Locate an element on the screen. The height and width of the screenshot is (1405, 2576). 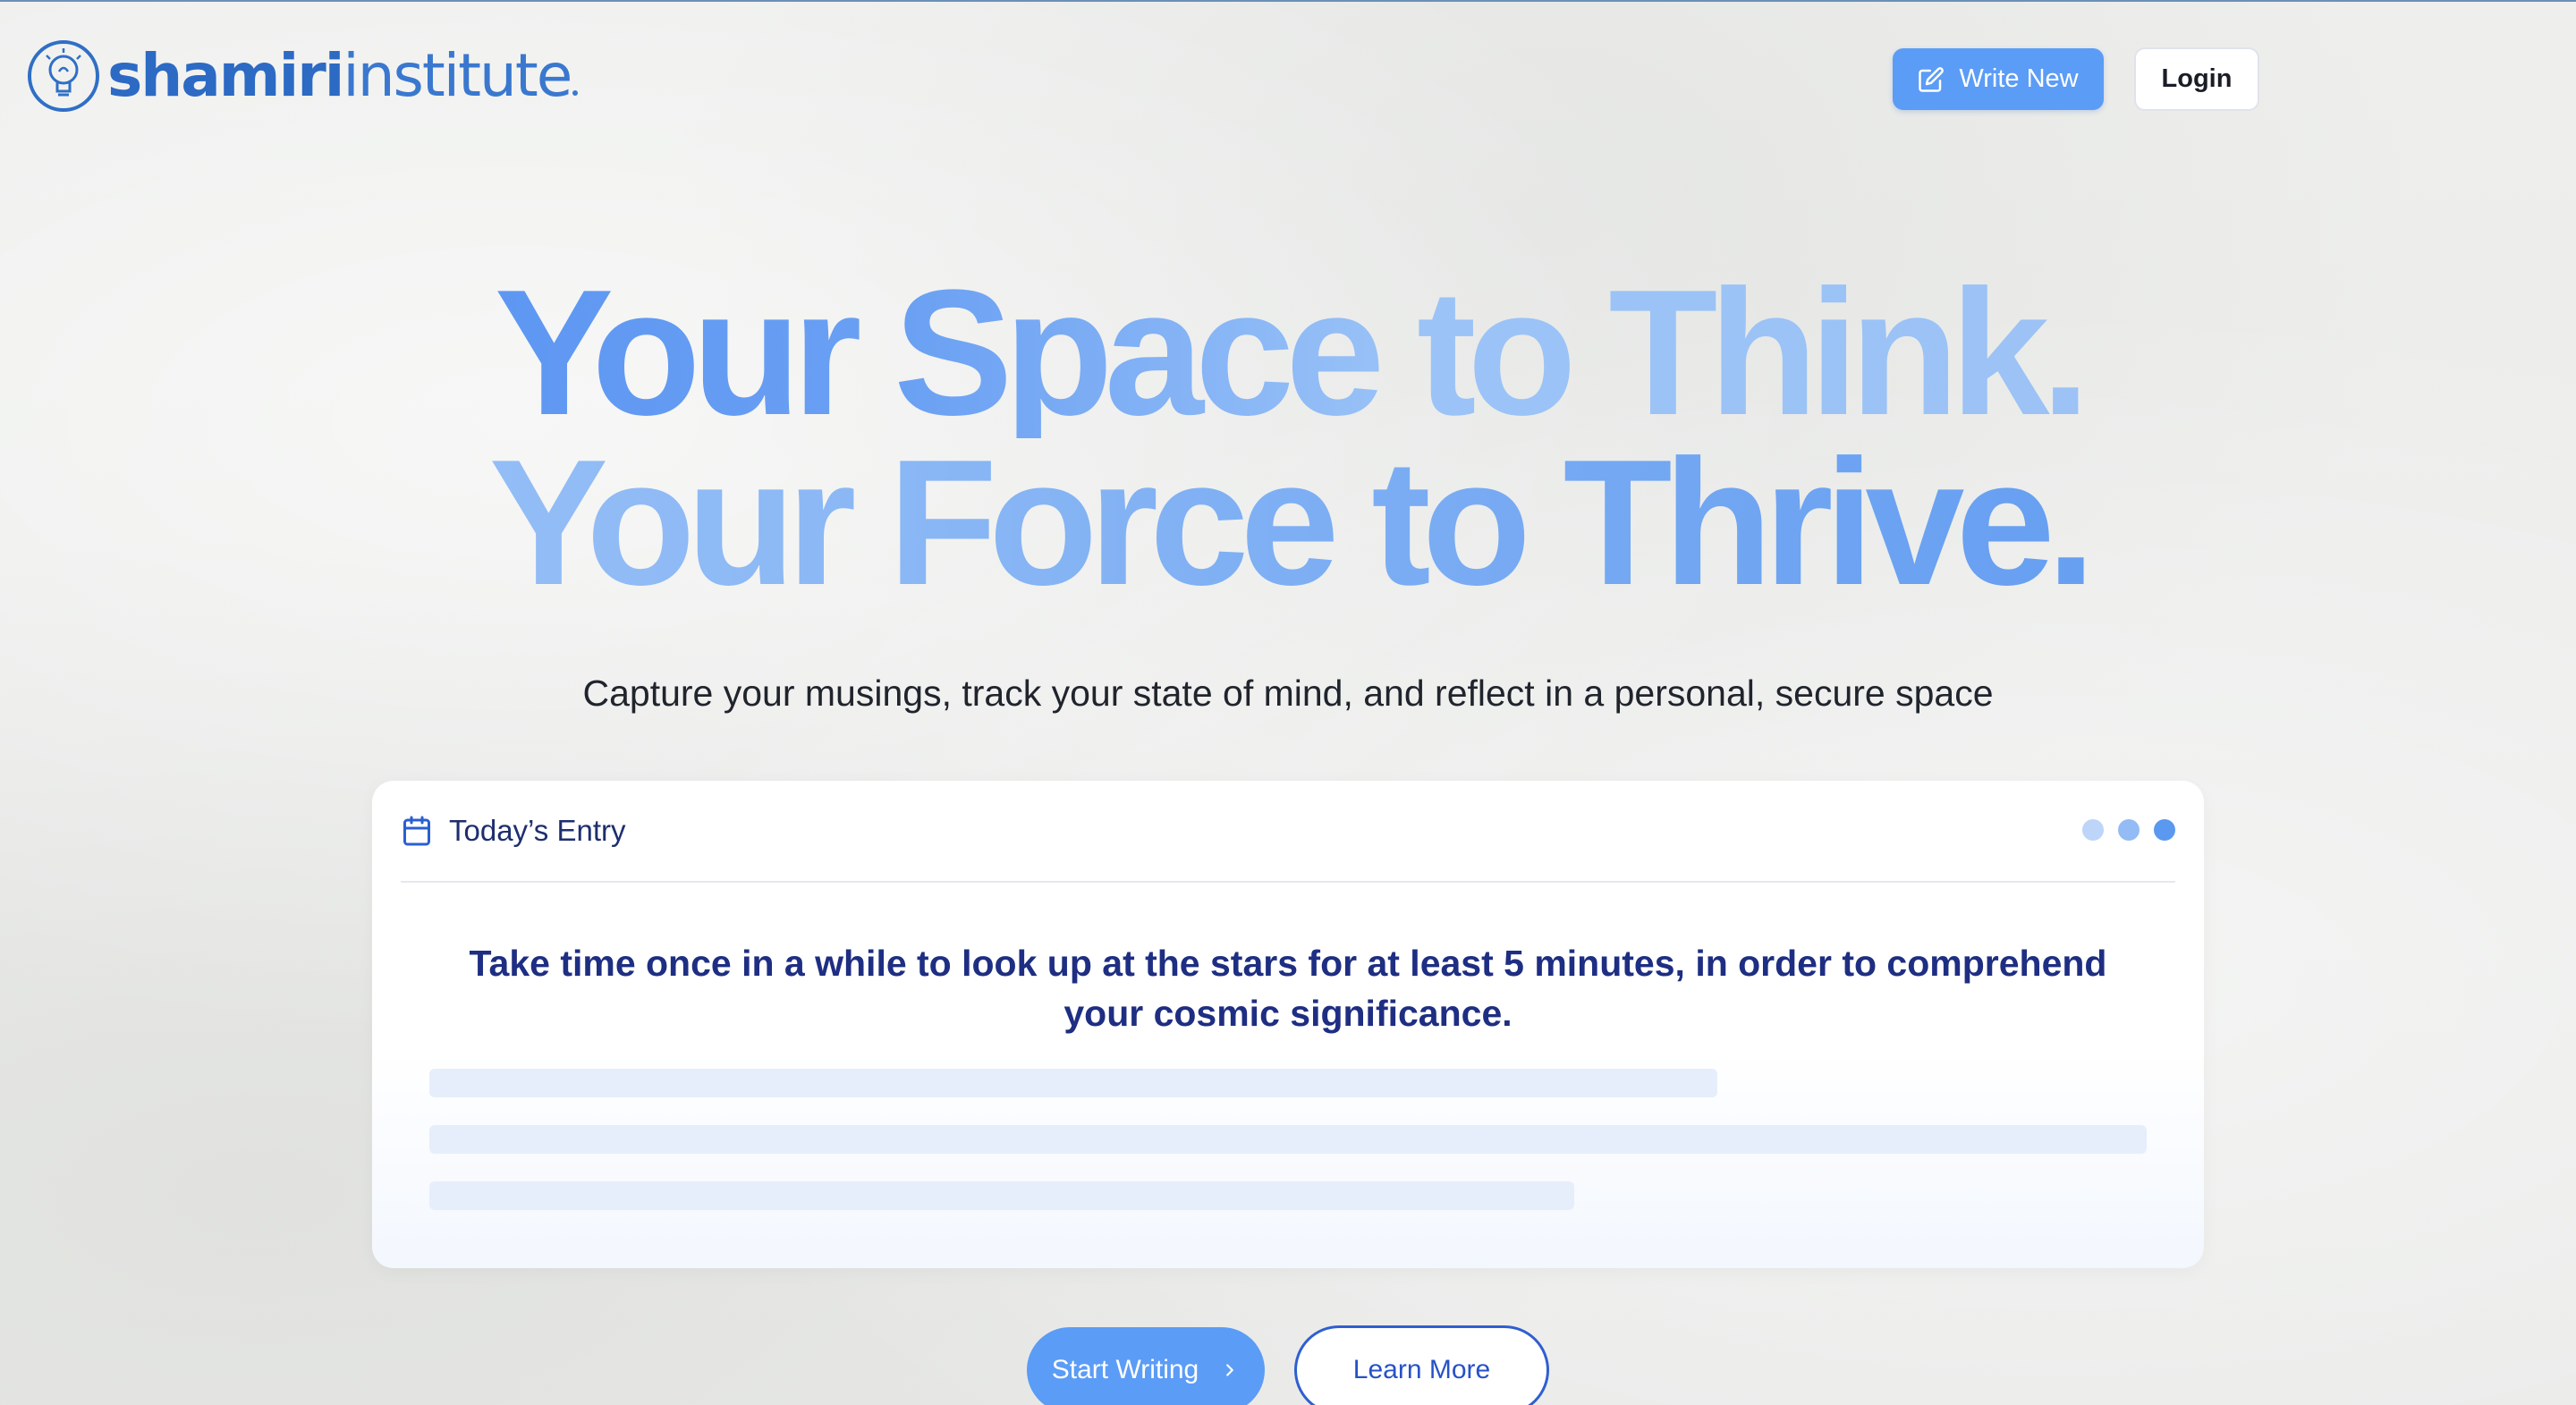
dot-medium is located at coordinates (2129, 830).